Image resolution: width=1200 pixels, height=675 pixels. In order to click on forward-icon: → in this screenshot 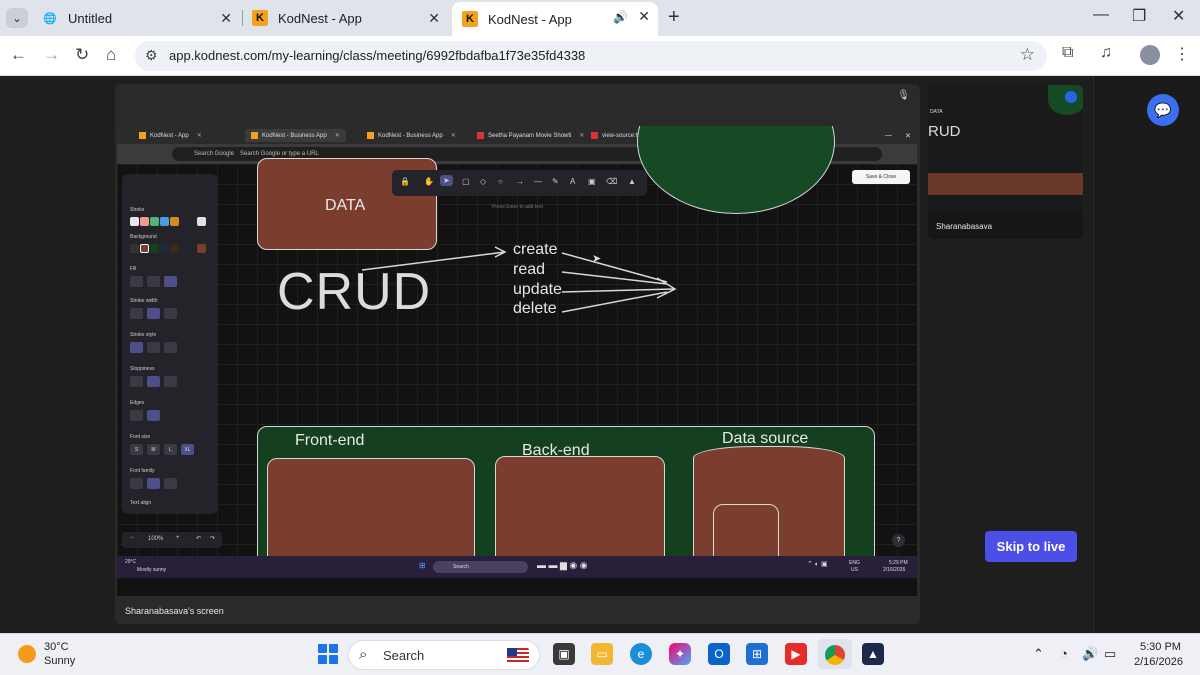, I will do `click(51, 55)`.